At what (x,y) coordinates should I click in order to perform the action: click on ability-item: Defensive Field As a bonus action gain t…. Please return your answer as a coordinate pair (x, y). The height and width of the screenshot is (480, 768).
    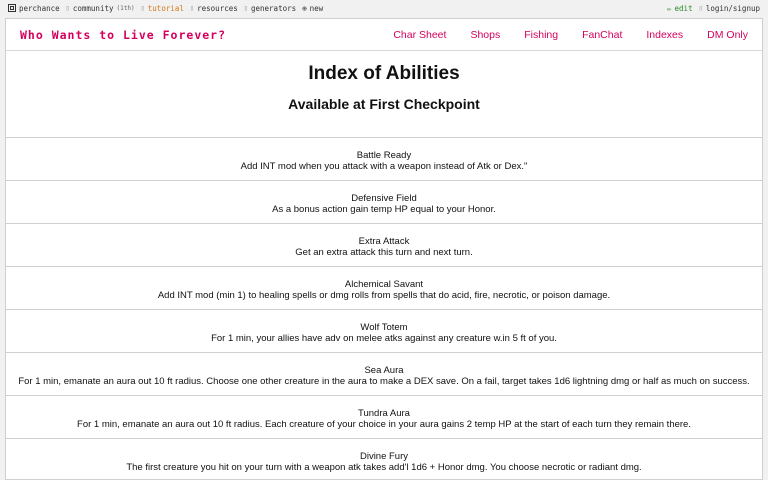
    Looking at the image, I should click on (384, 202).